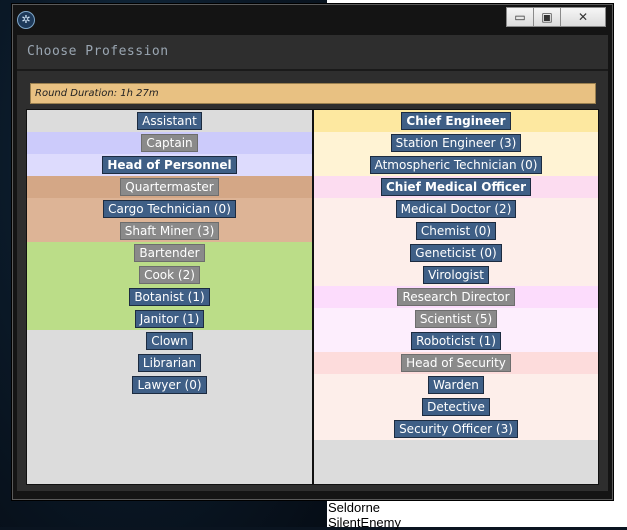 Image resolution: width=627 pixels, height=530 pixels. I want to click on job-row: Station Engineer (3), so click(456, 143).